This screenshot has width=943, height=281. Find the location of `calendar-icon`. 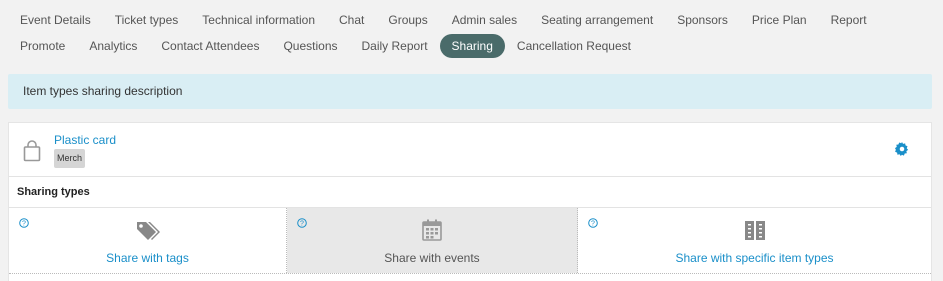

calendar-icon is located at coordinates (432, 230).